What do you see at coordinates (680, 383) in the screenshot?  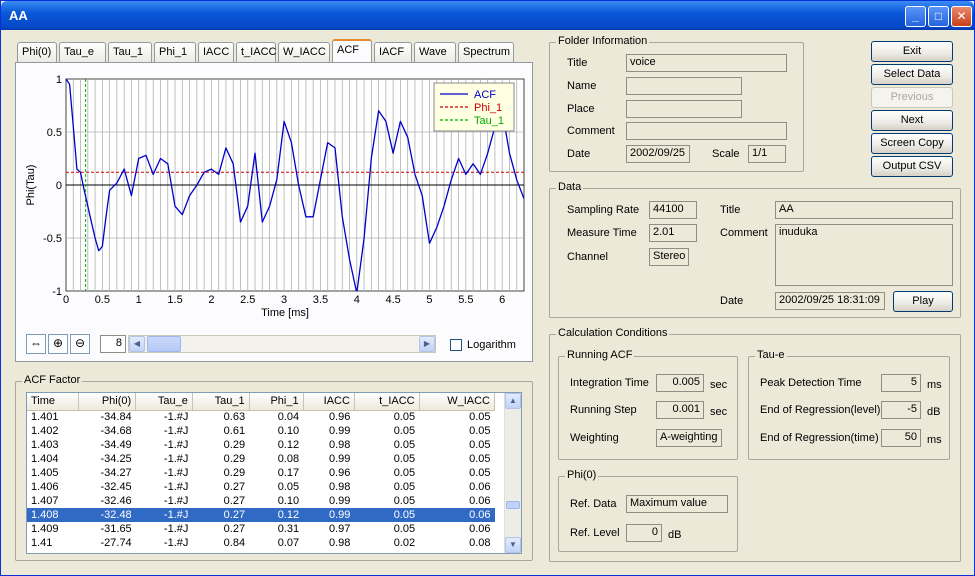 I see `integration-time-field: 0.005` at bounding box center [680, 383].